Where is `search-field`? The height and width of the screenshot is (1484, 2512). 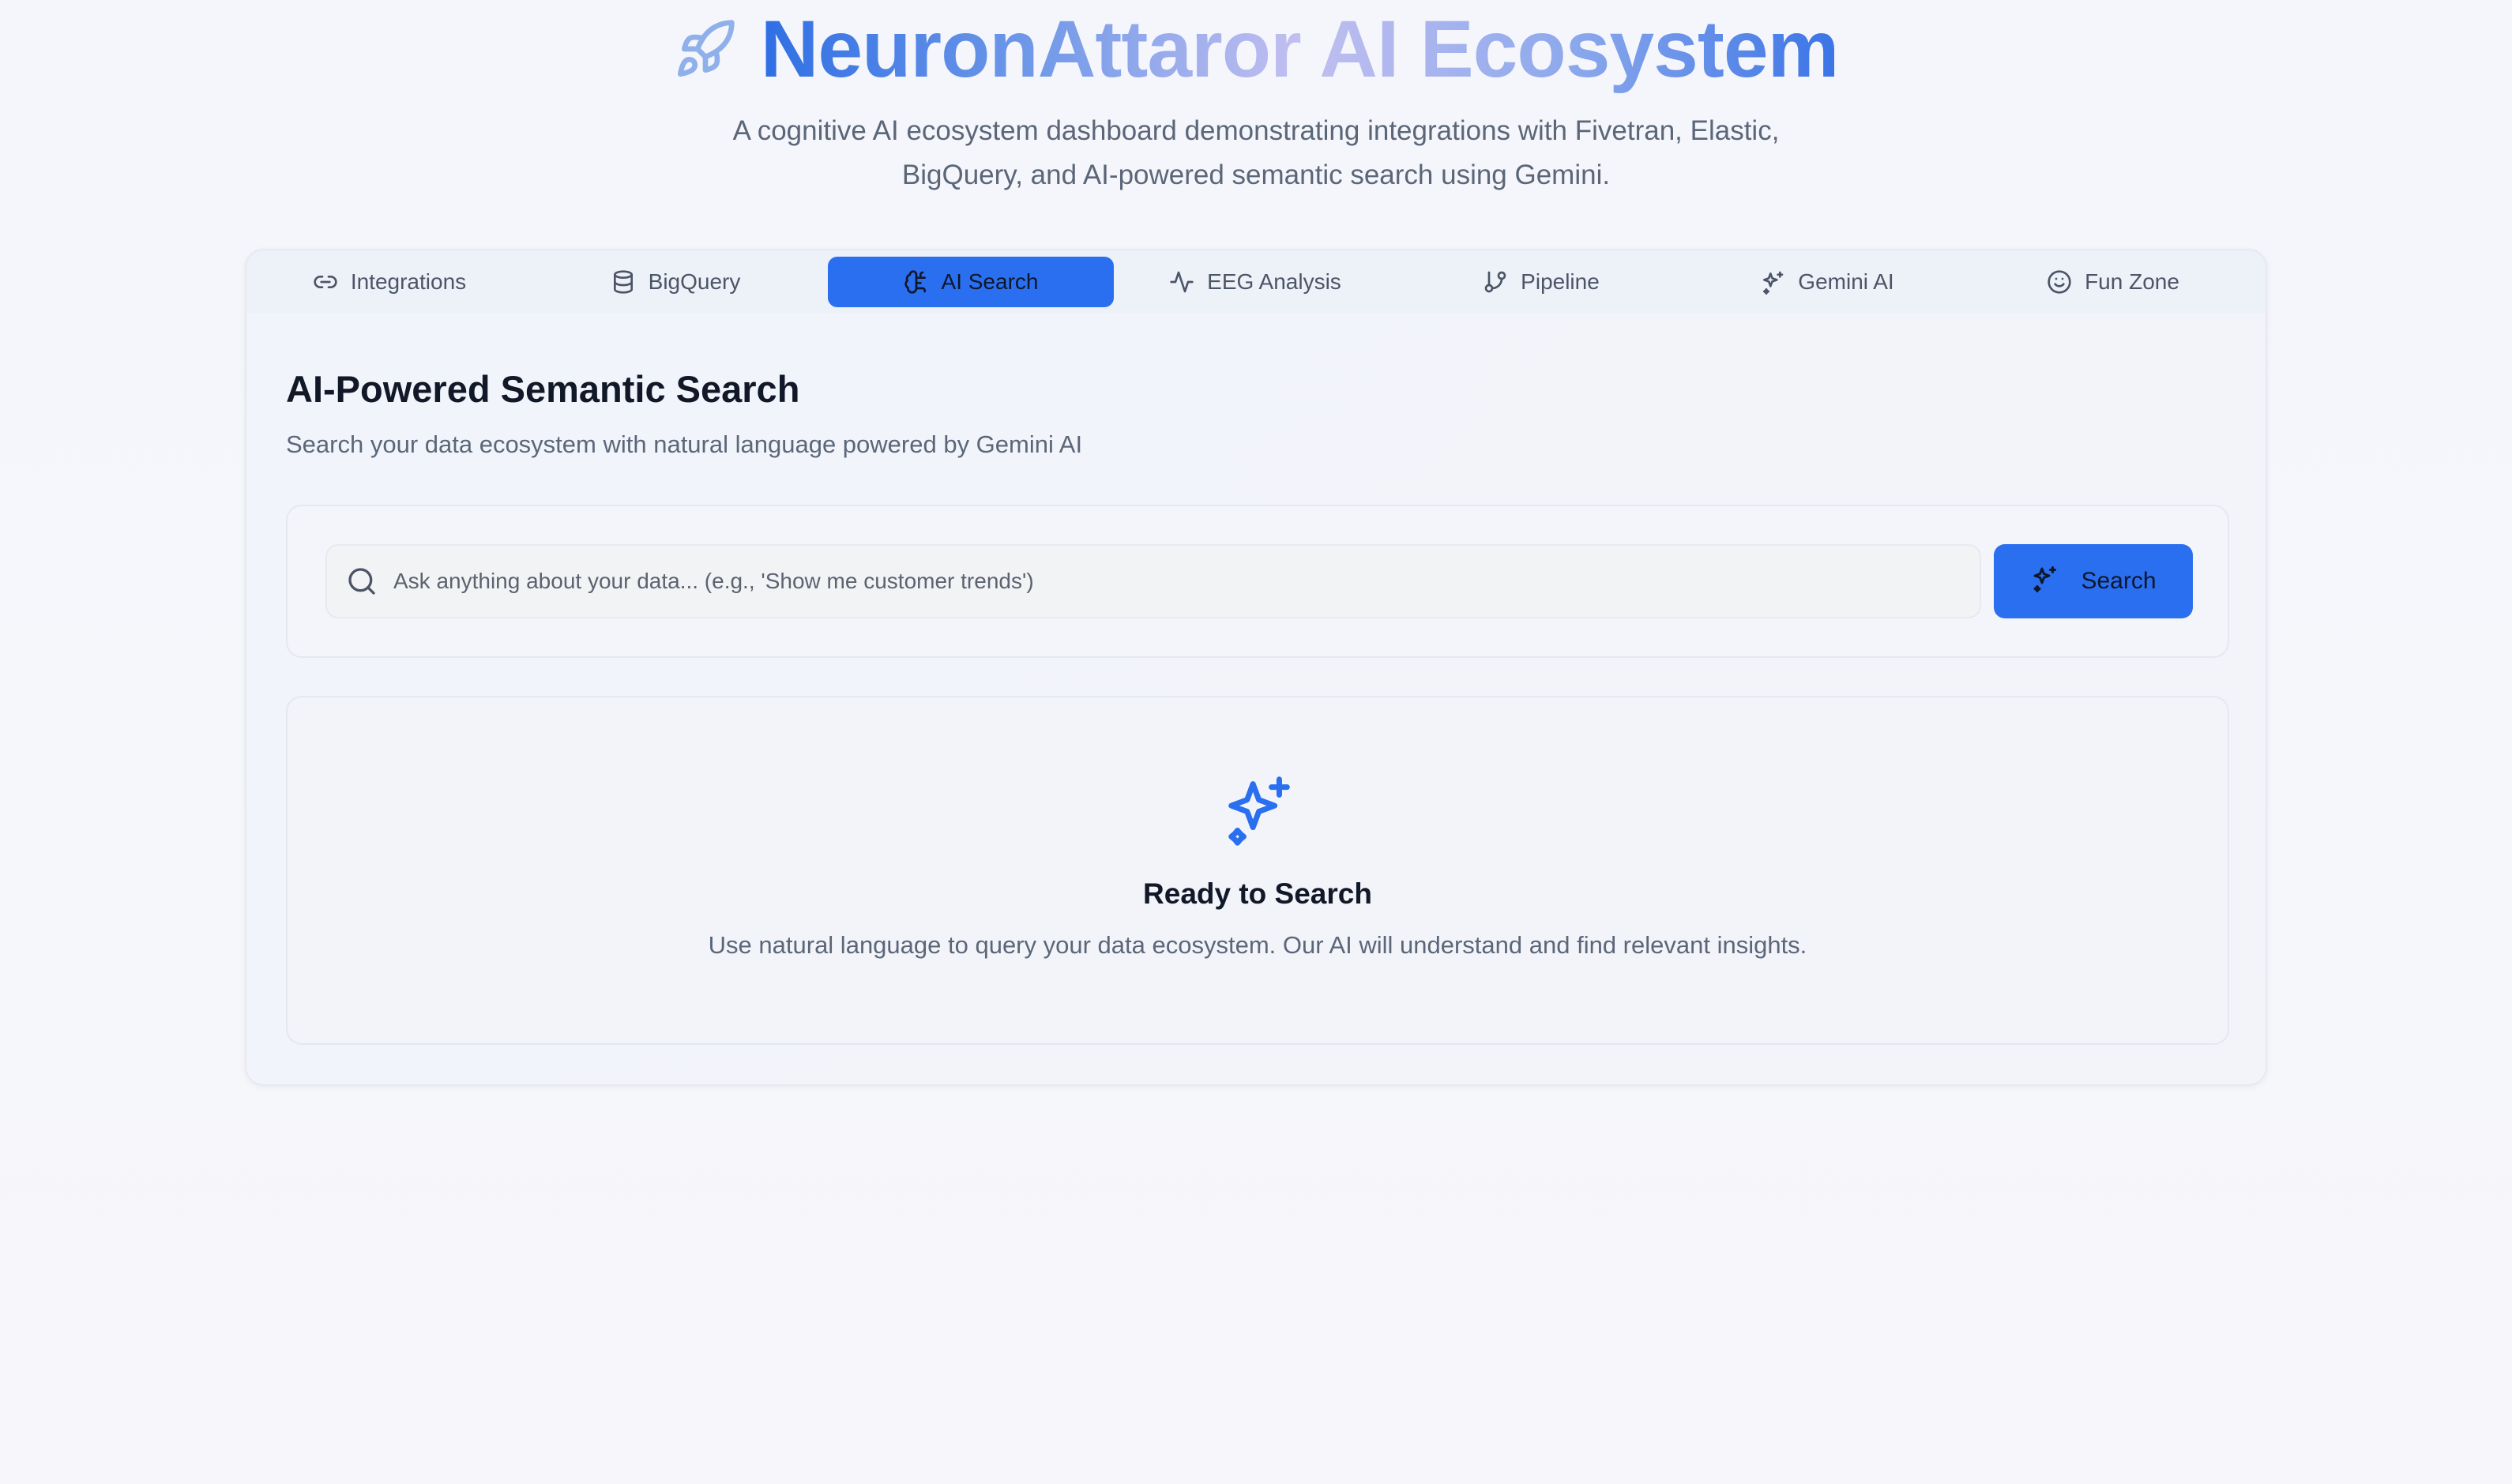 search-field is located at coordinates (1153, 581).